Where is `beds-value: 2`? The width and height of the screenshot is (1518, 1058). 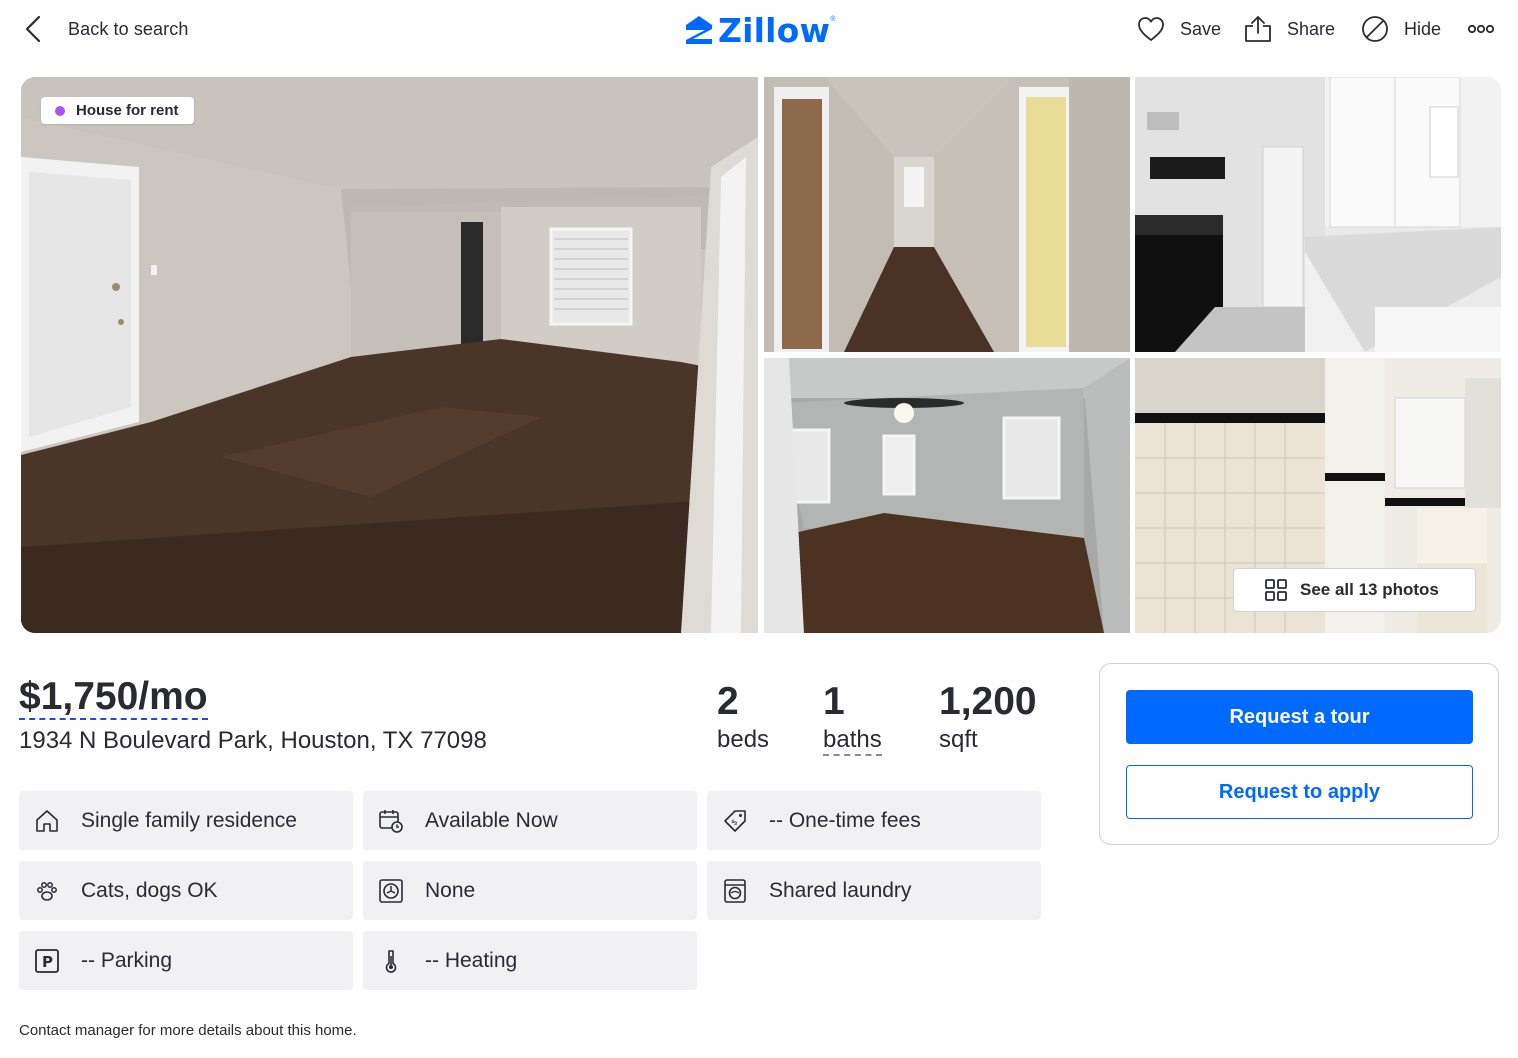
beds-value: 2 is located at coordinates (728, 701).